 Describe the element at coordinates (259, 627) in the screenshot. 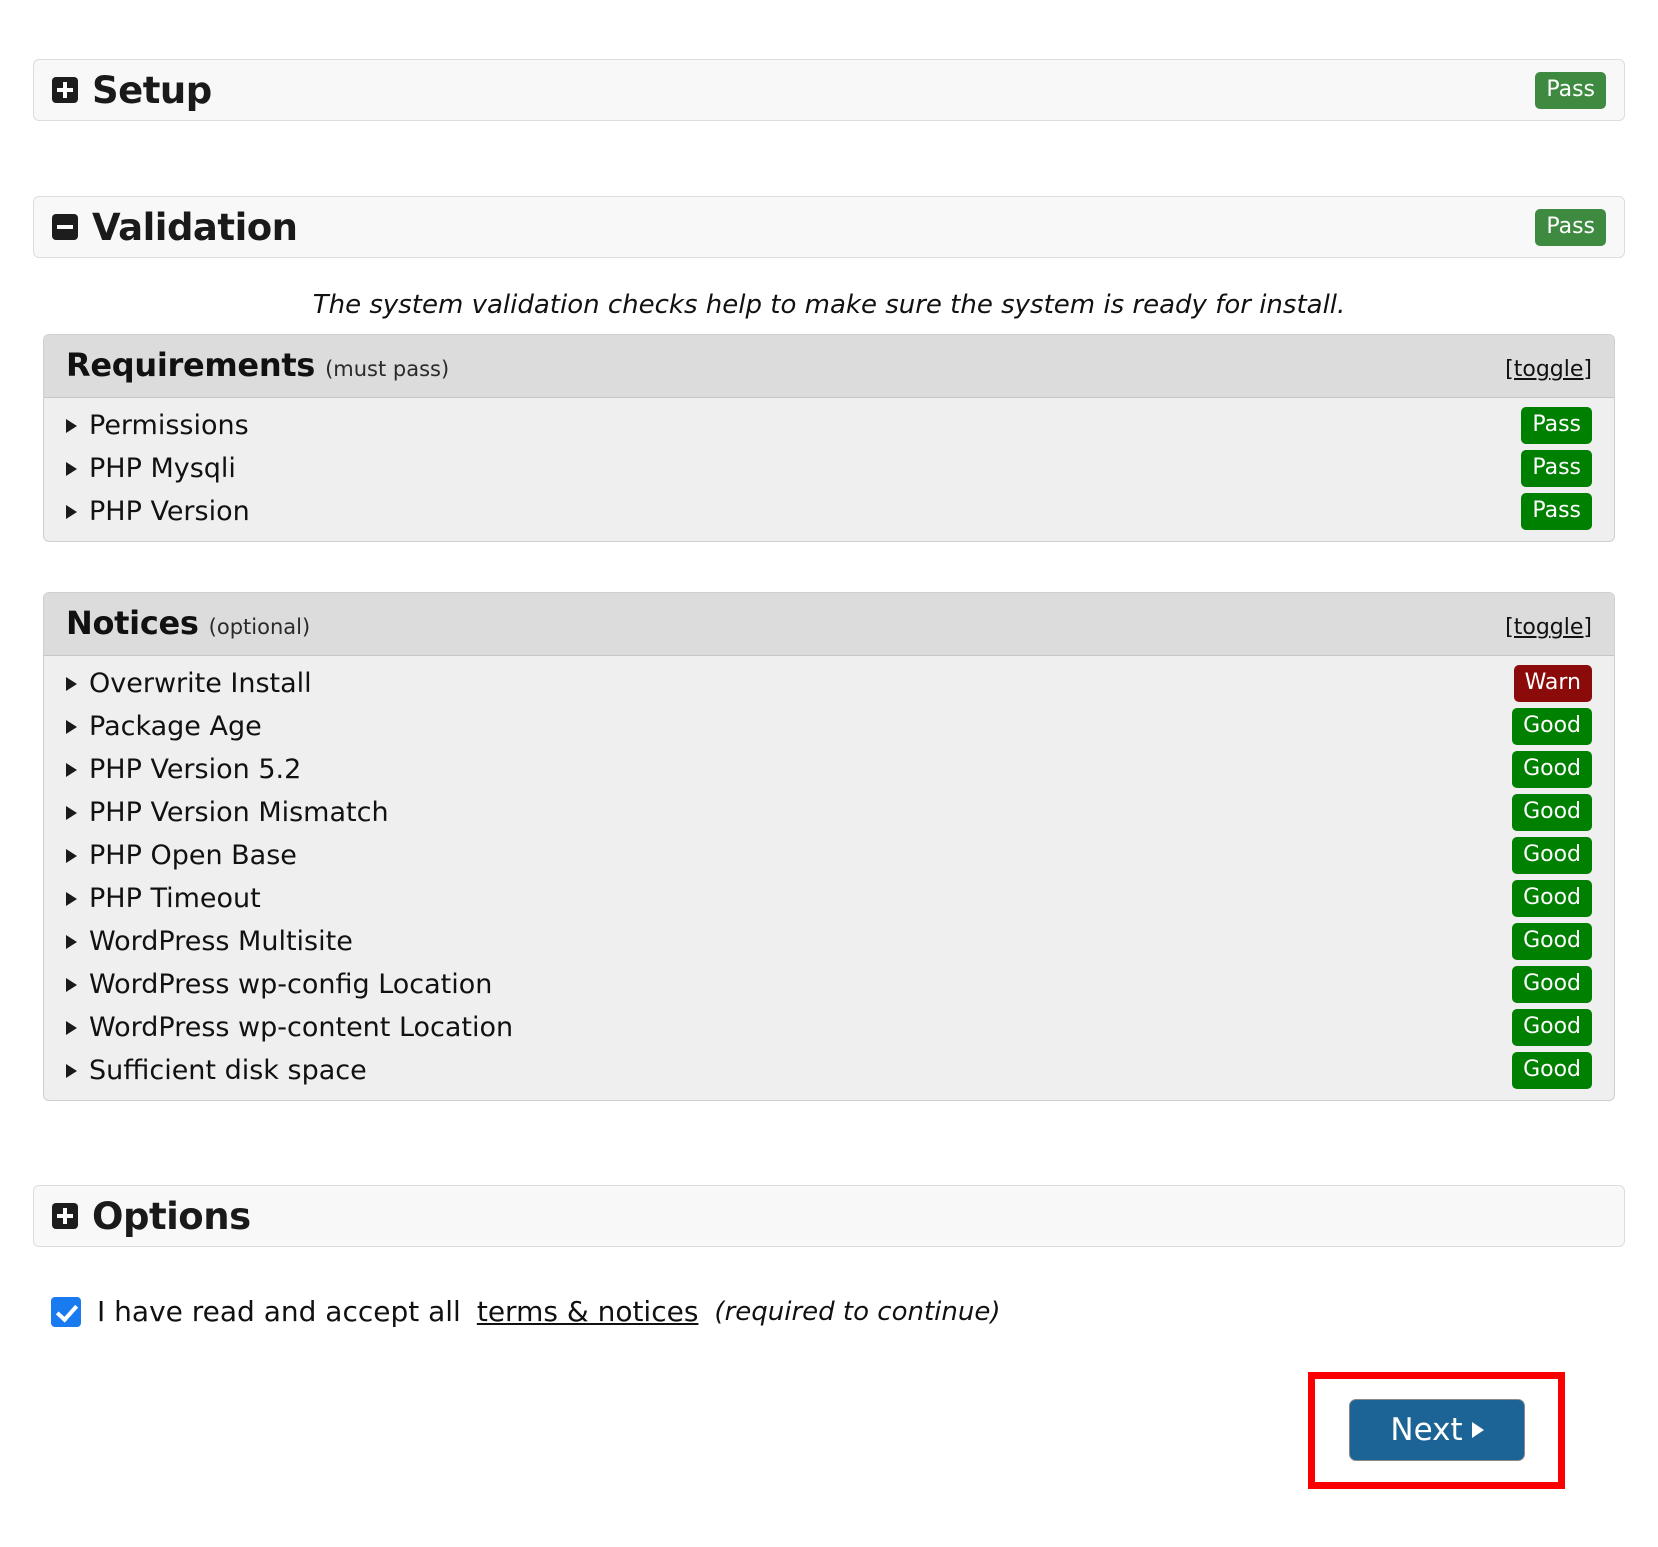

I see `notices-note: (optional)` at that location.